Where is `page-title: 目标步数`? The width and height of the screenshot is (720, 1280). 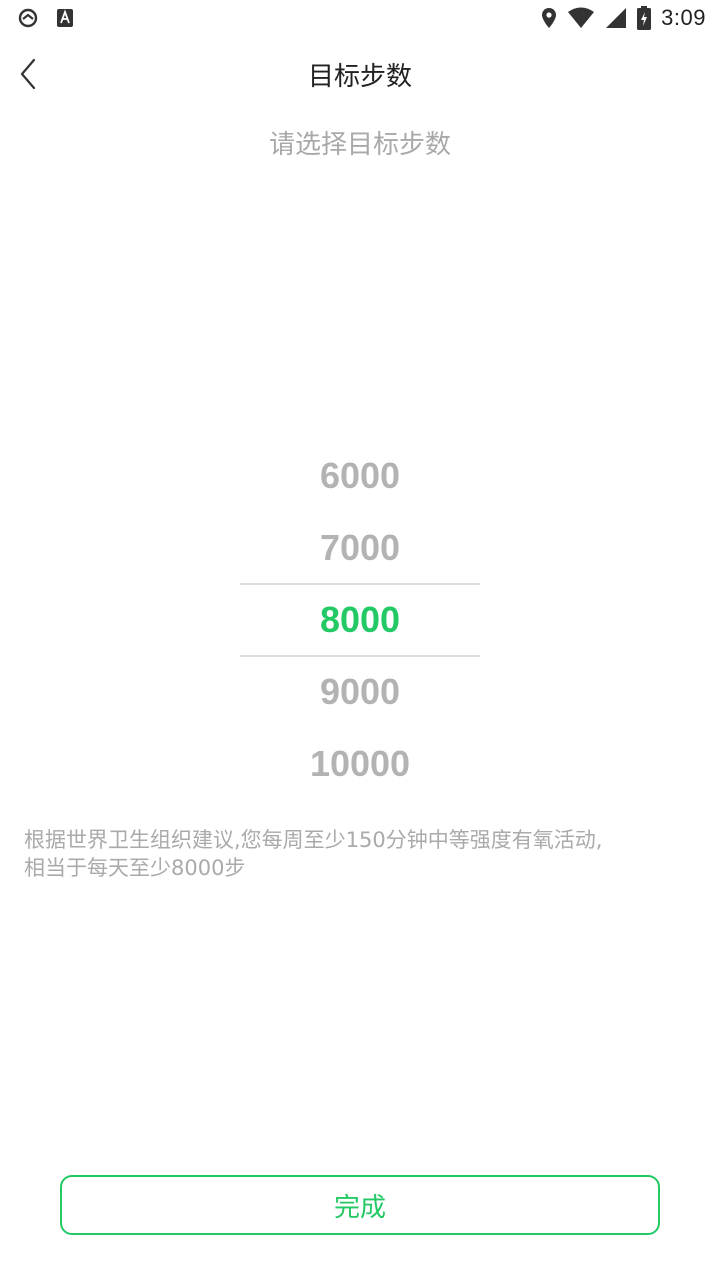
page-title: 目标步数 is located at coordinates (359, 76).